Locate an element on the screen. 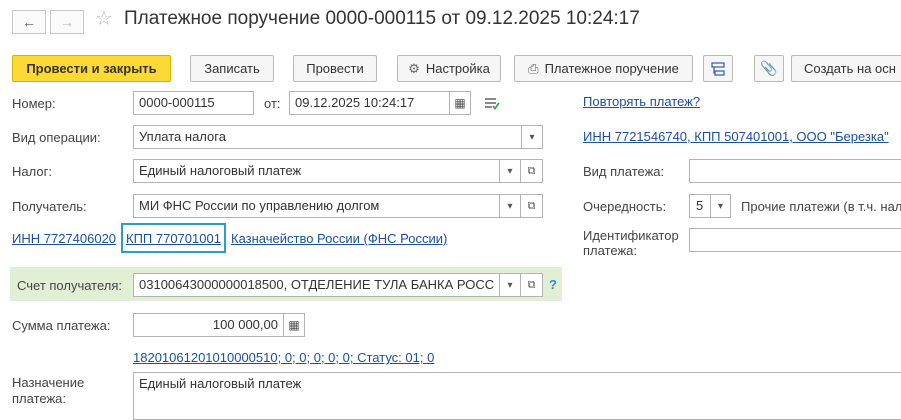 Image resolution: width=901 pixels, height=420 pixels. calculator-icon: ▦ is located at coordinates (294, 325).